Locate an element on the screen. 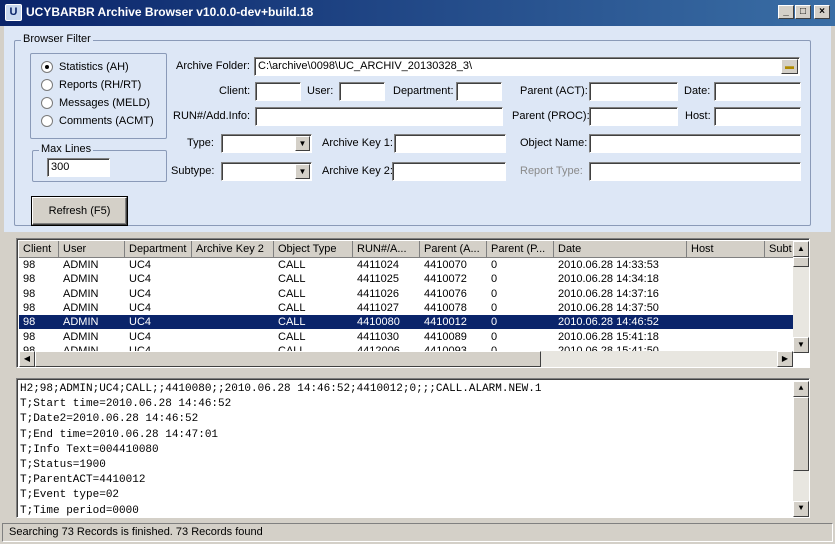 This screenshot has height=544, width=835. table-cell: 4410089 is located at coordinates (445, 336).